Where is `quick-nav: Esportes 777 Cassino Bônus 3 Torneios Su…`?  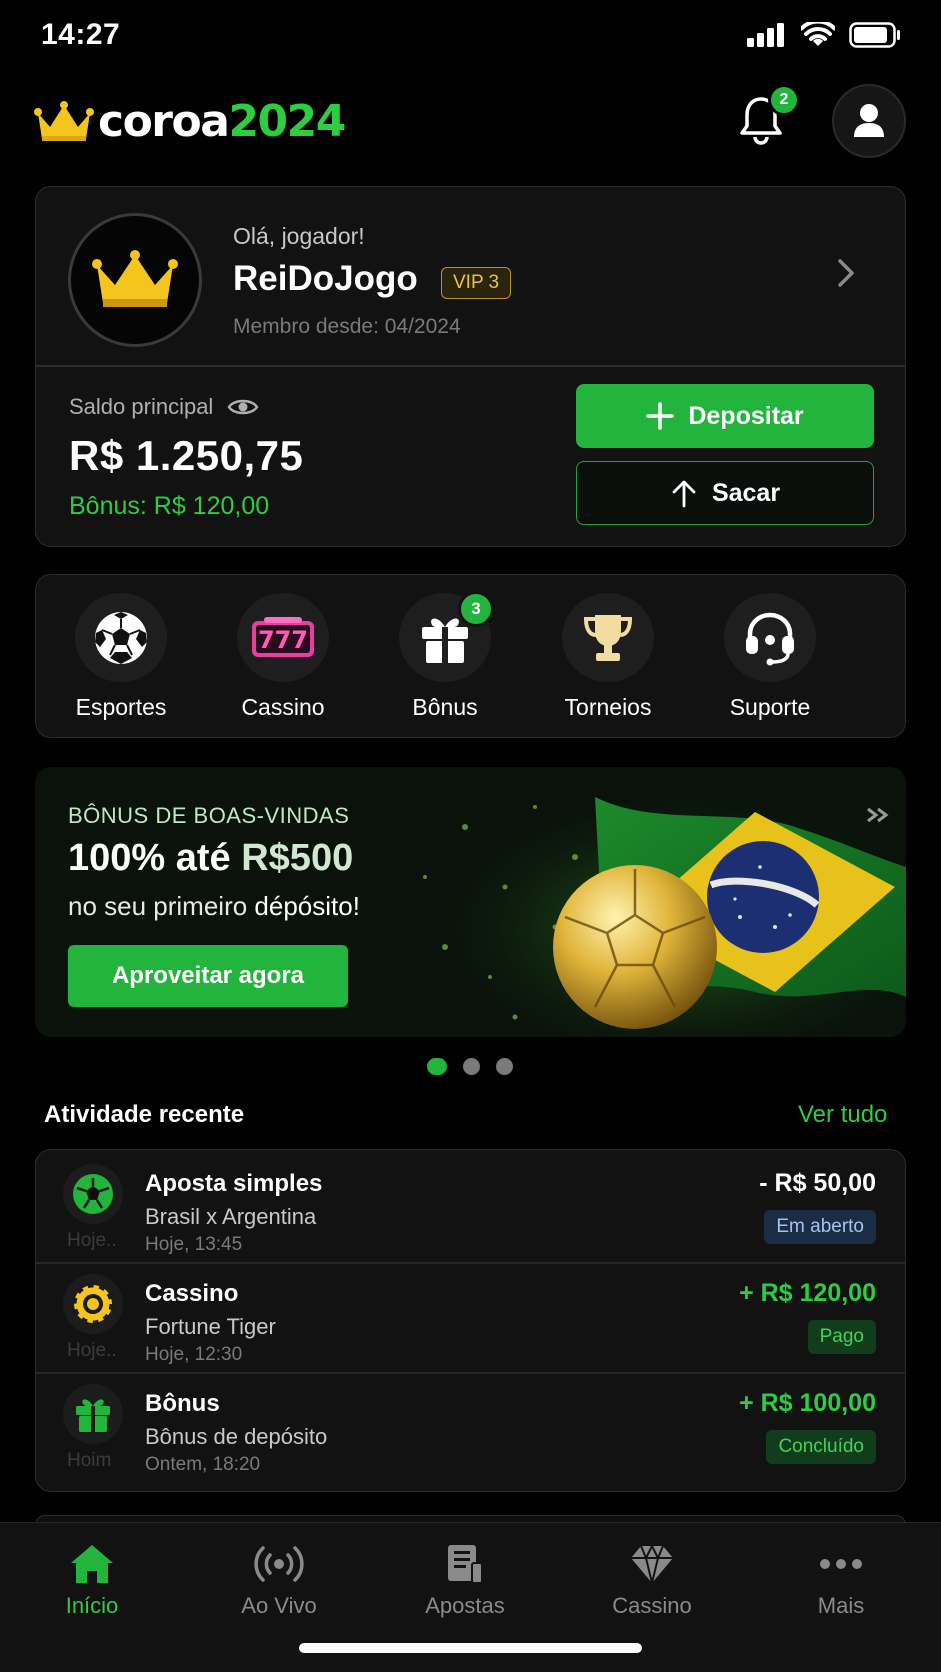 quick-nav: Esportes 777 Cassino Bônus 3 Torneios Su… is located at coordinates (470, 656).